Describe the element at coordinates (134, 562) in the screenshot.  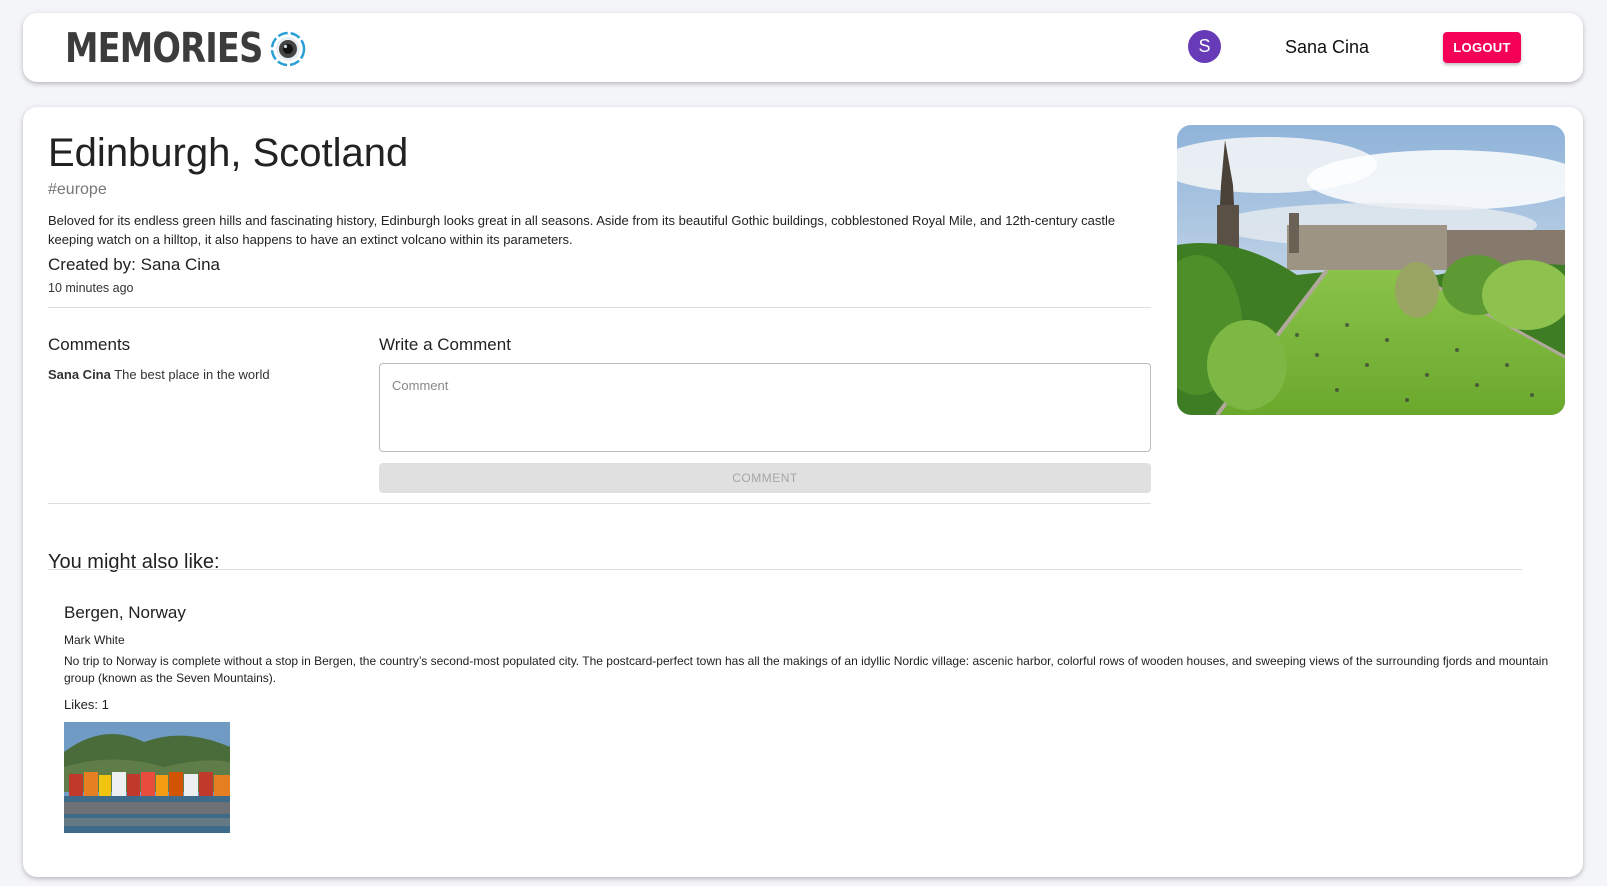
I see `recommended-heading: You might also like:` at that location.